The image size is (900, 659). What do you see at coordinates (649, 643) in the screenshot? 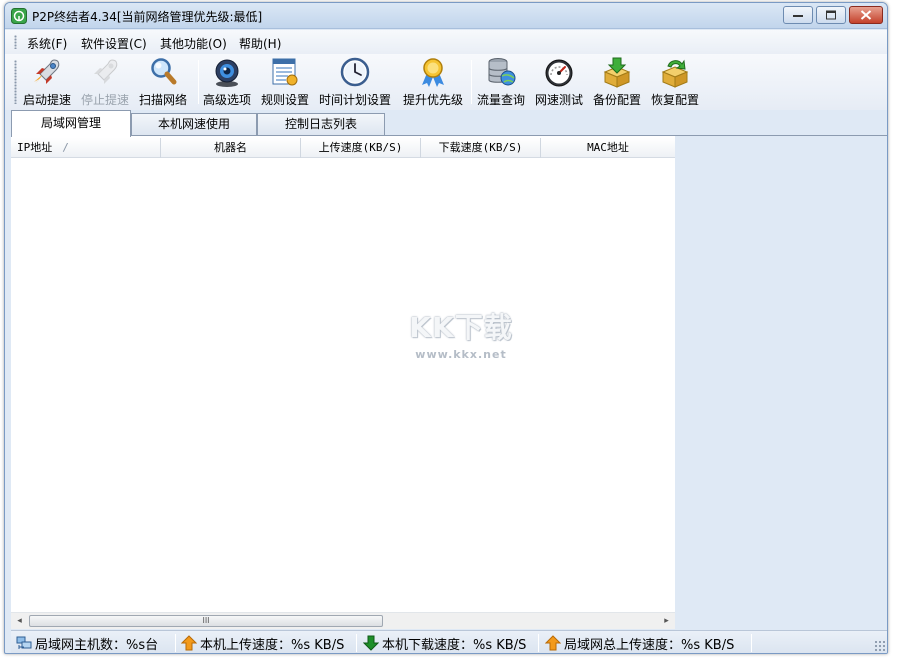
I see `status-lan-total-upload-text: 局域网总上传速度：%s KB/S` at bounding box center [649, 643].